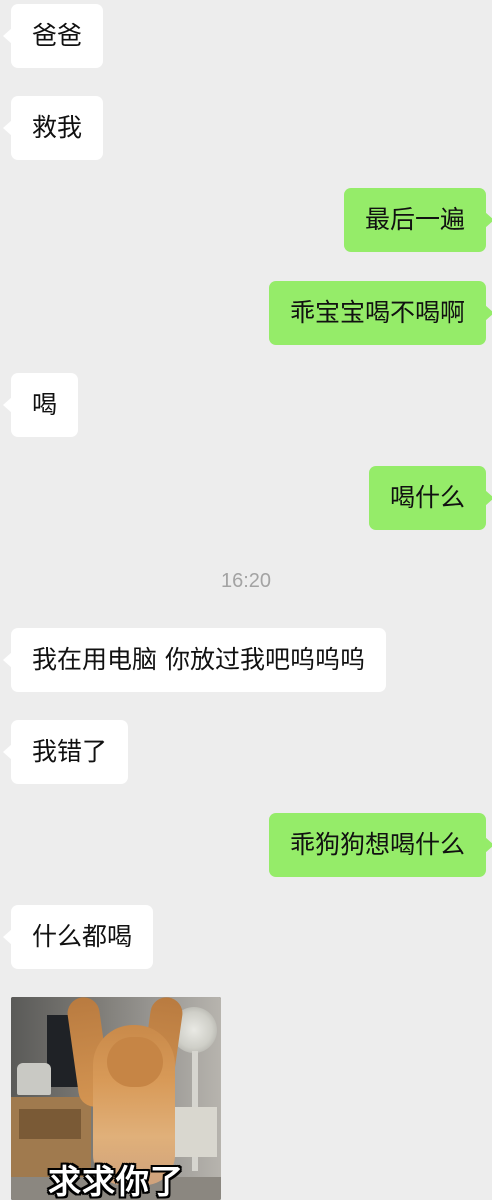 The width and height of the screenshot is (492, 1200). What do you see at coordinates (380, 845) in the screenshot?
I see `outgoing-message-bubble: 乖狗狗想喝什么` at bounding box center [380, 845].